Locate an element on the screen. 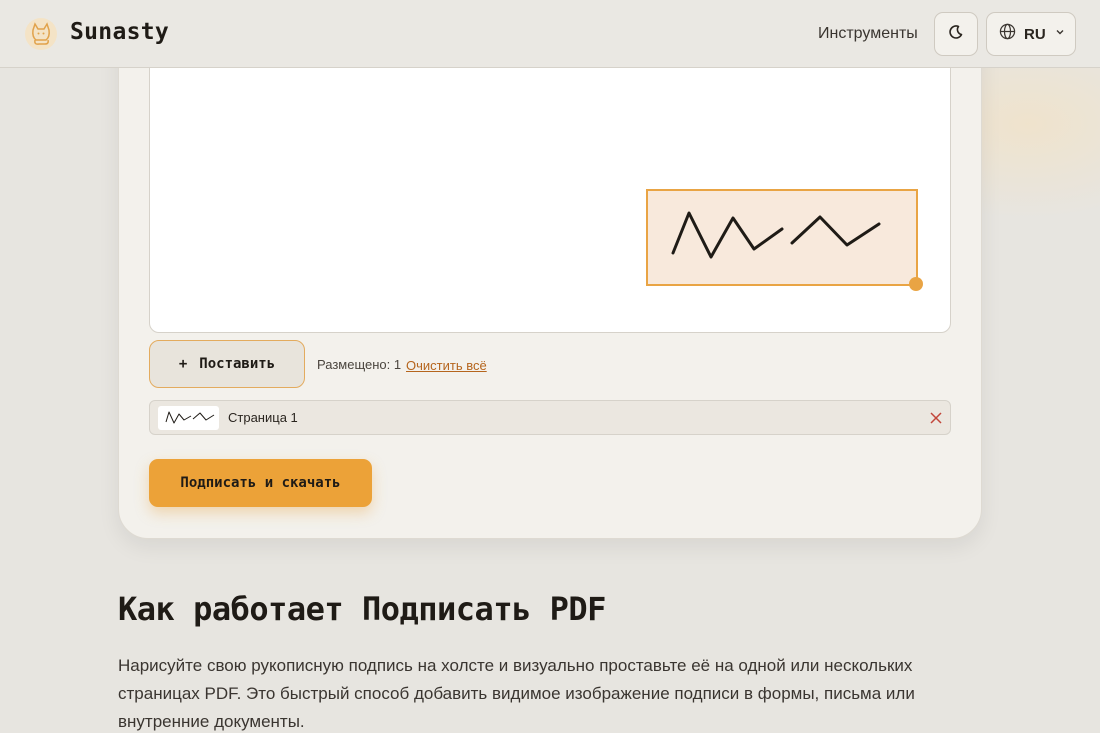 This screenshot has width=1100, height=733. language-select: RU is located at coordinates (1031, 34).